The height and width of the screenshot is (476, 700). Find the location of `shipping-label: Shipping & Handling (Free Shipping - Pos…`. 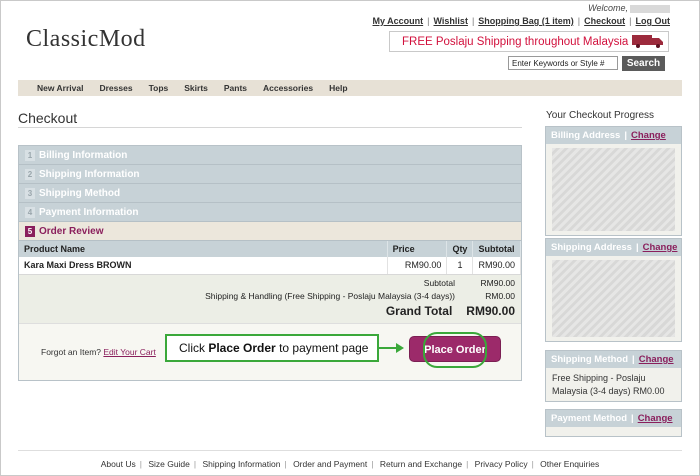

shipping-label: Shipping & Handling (Free Shipping - Pos… is located at coordinates (330, 296).